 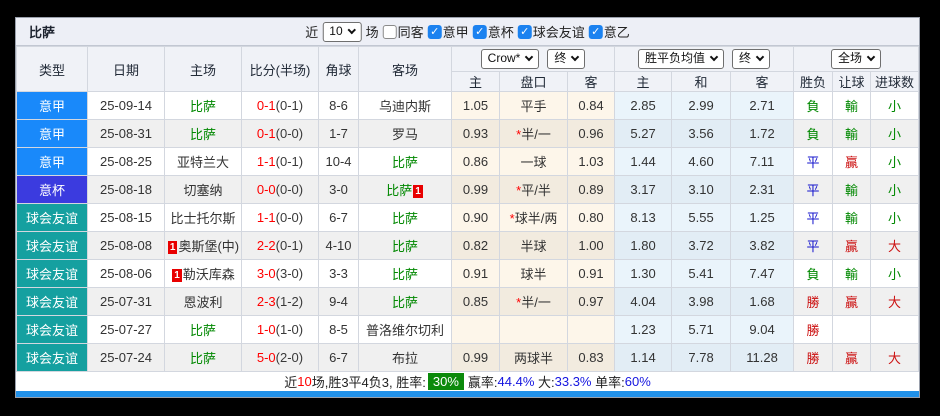 I want to click on score-cell: 2-2(0-1), so click(x=280, y=245).